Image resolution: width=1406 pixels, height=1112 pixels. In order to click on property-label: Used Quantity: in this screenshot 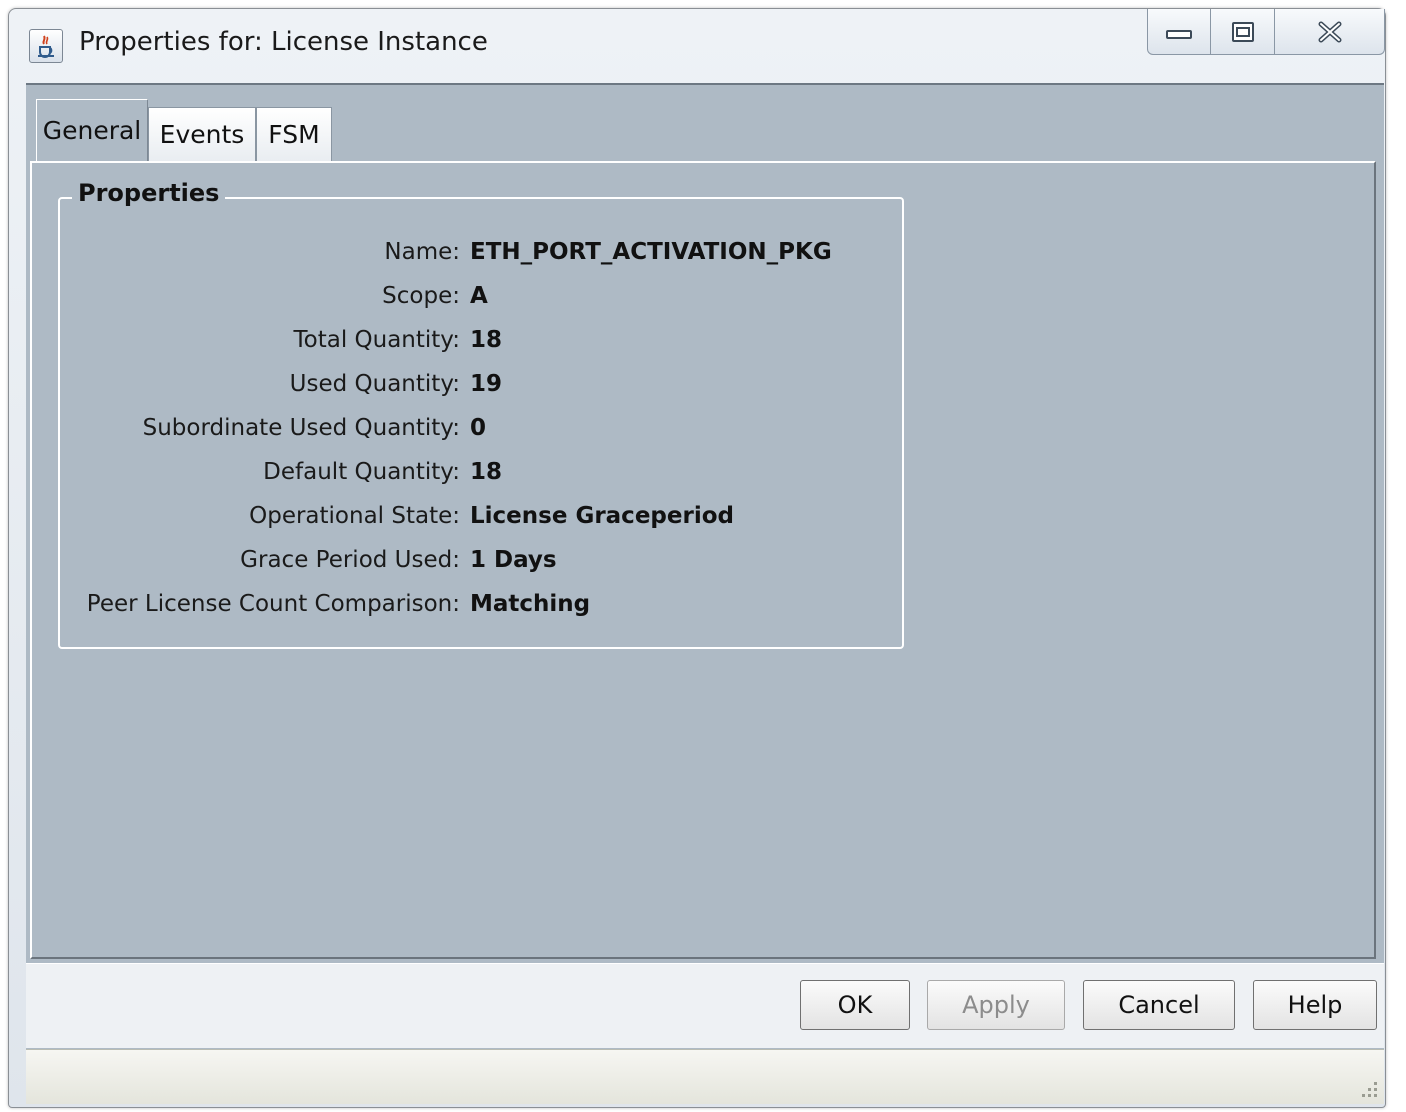, I will do `click(374, 384)`.